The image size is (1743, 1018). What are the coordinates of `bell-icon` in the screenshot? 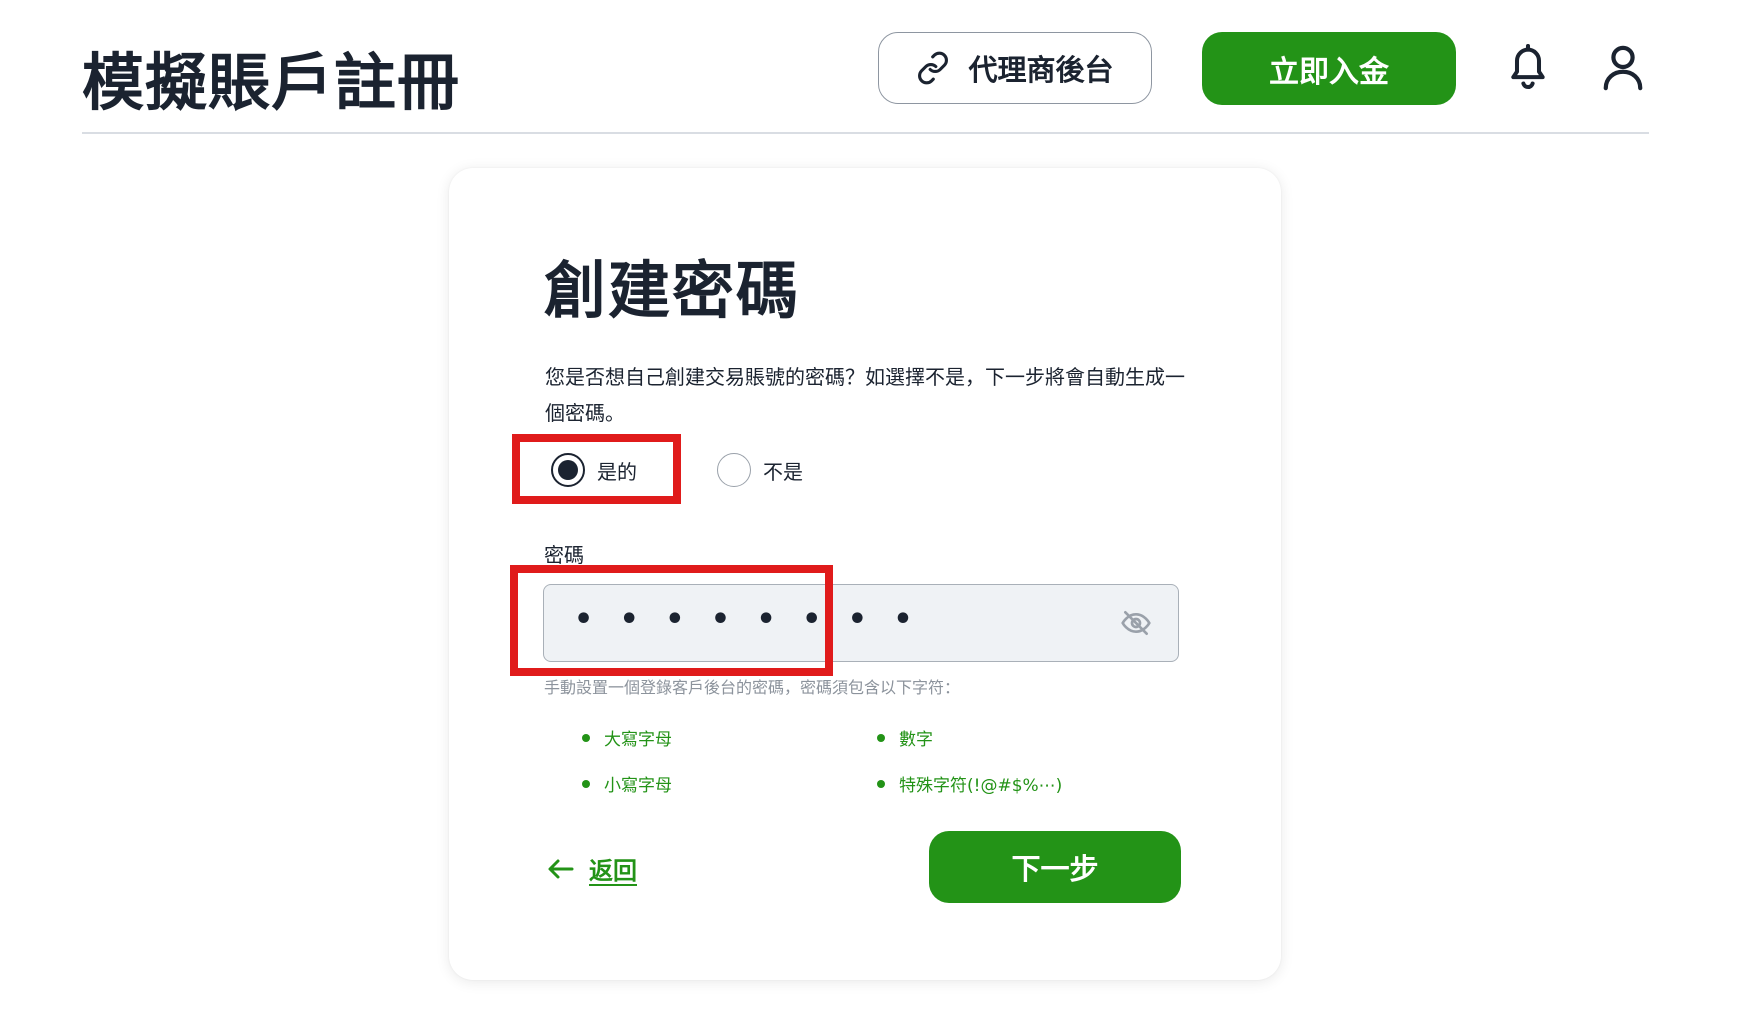 It's located at (1528, 68).